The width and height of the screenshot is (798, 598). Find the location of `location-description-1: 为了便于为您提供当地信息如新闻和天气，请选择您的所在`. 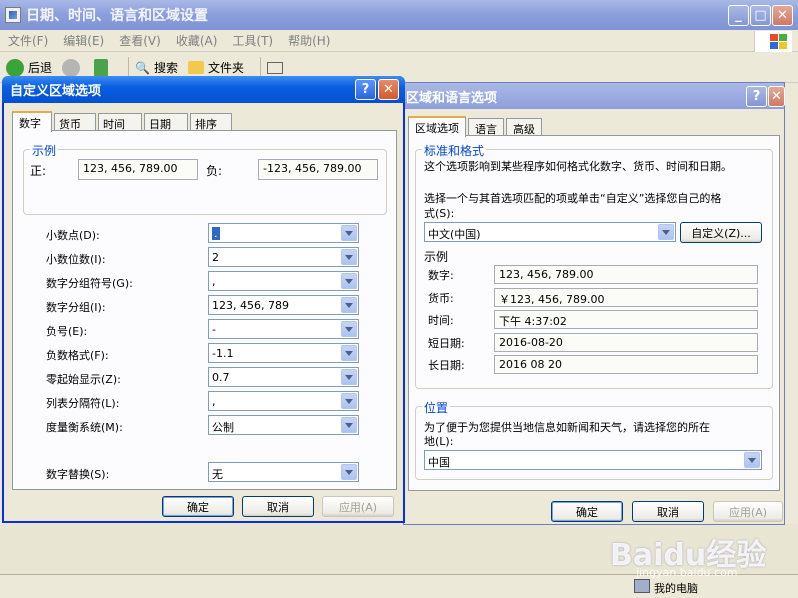

location-description-1: 为了便于为您提供当地信息如新闻和天气，请选择您的所在 is located at coordinates (567, 427).